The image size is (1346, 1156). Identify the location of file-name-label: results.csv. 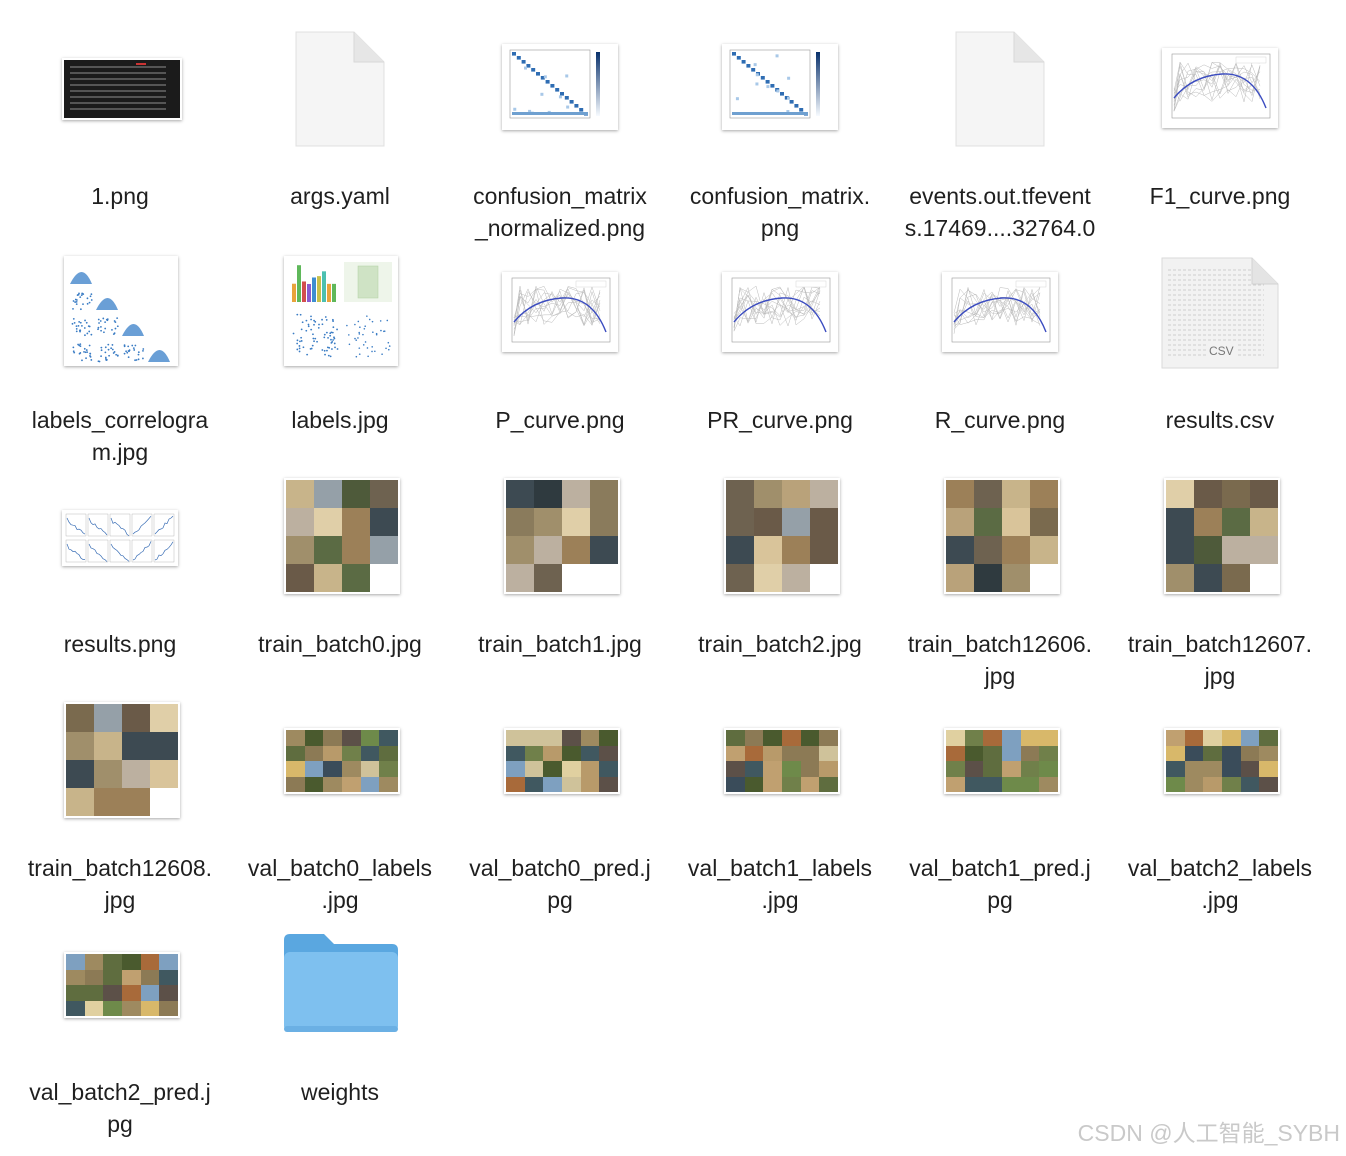
(1220, 420).